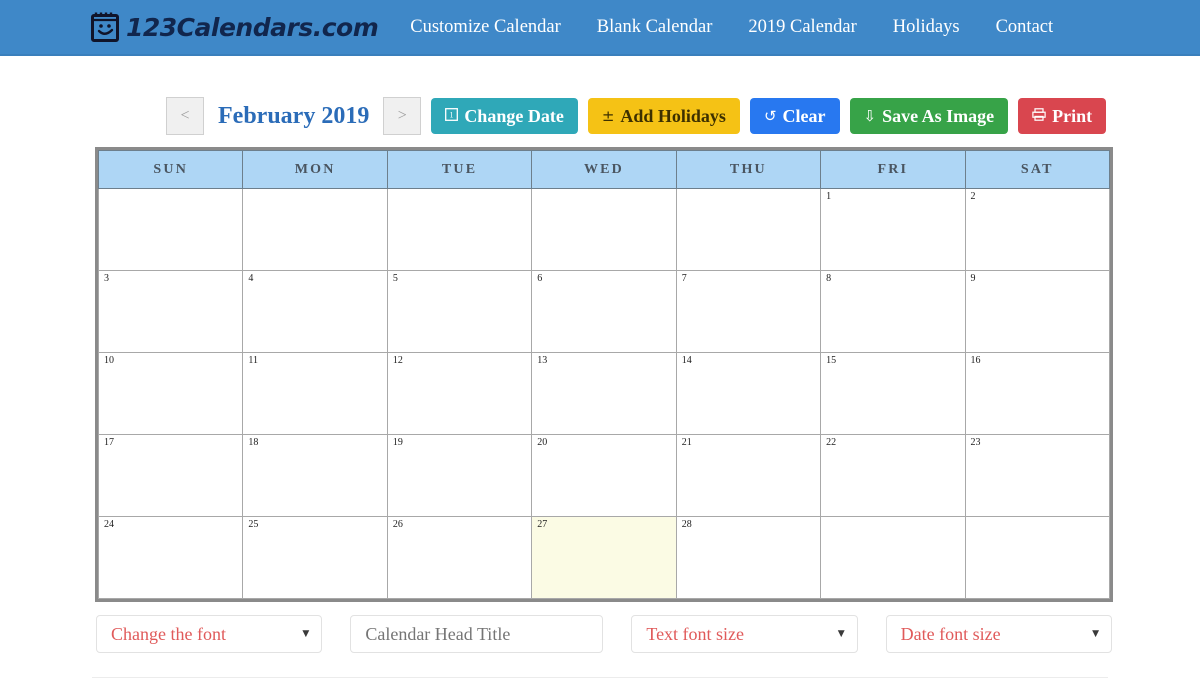 This screenshot has width=1200, height=680. What do you see at coordinates (1072, 115) in the screenshot?
I see `print-label: Print` at bounding box center [1072, 115].